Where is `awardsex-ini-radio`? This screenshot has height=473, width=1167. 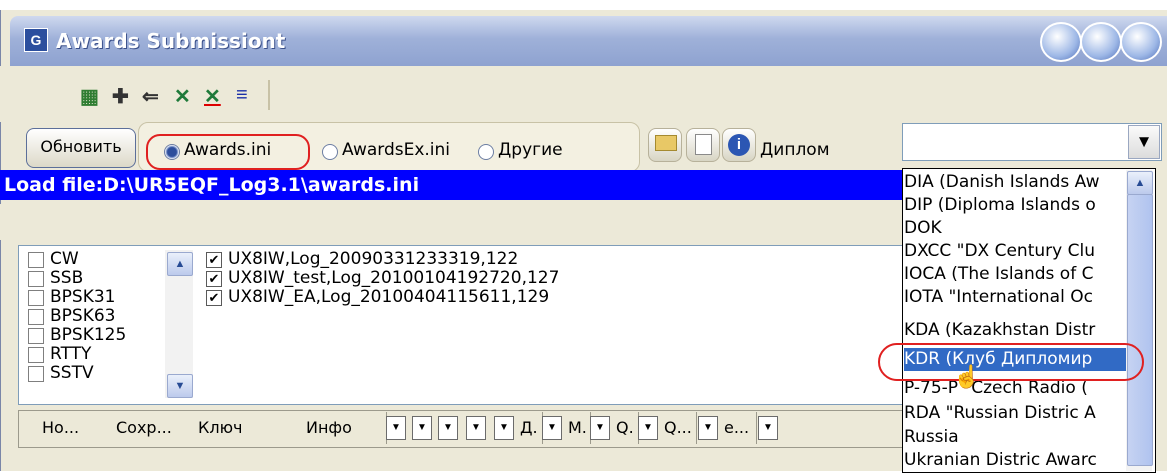 awardsex-ini-radio is located at coordinates (330, 152).